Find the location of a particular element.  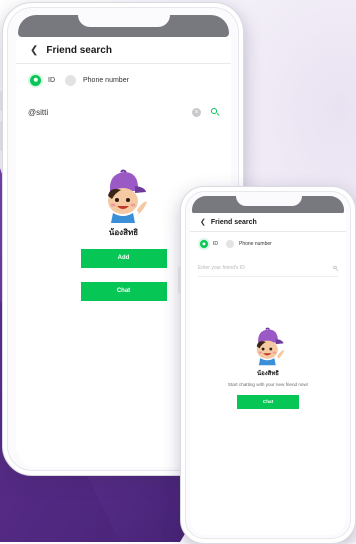

big-radio-id is located at coordinates (35, 80).